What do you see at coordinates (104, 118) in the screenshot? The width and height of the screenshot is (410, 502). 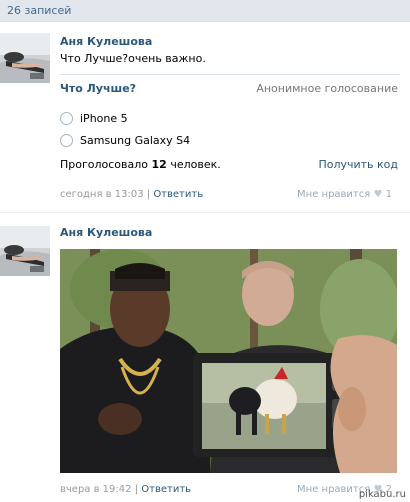 I see `poll-option-label: iPhone 5` at bounding box center [104, 118].